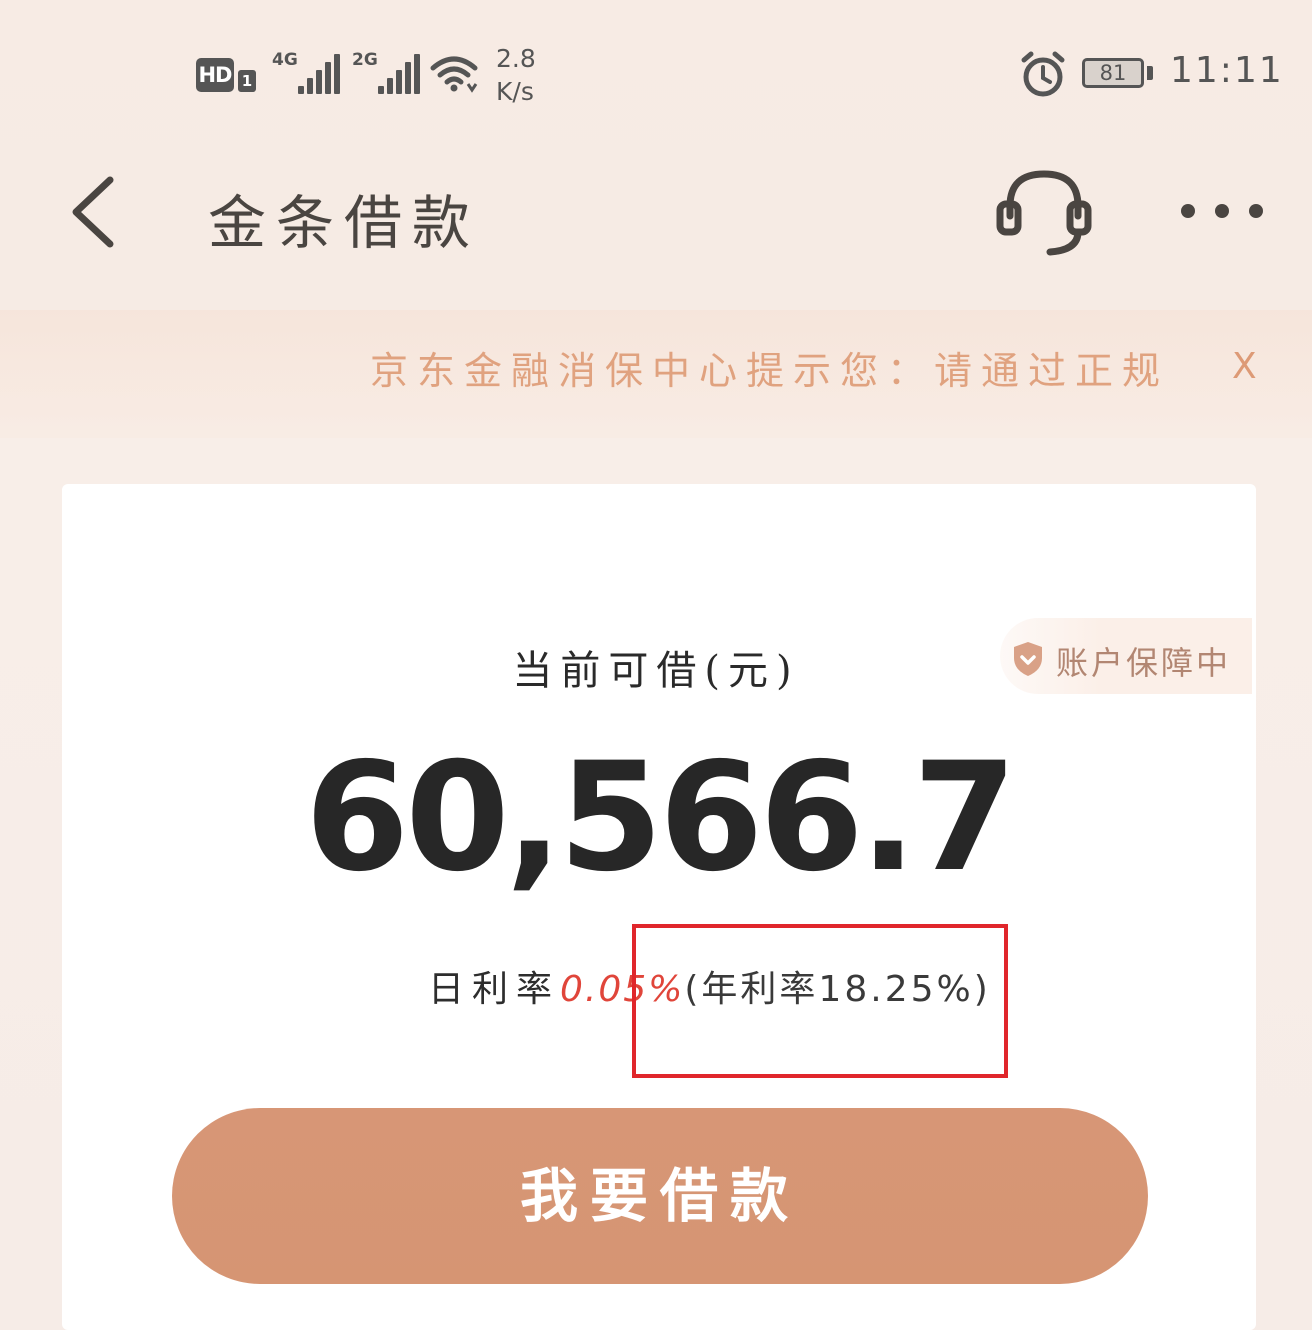 This screenshot has width=1312, height=1330. What do you see at coordinates (660, 818) in the screenshot?
I see `available-amount: 60,566.7` at bounding box center [660, 818].